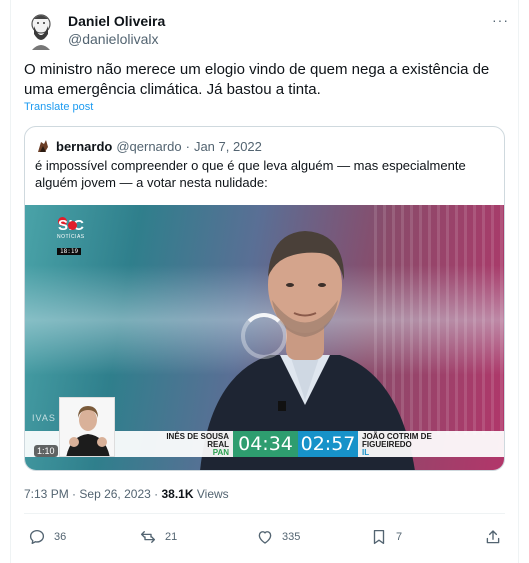 The width and height of the screenshot is (529, 563). I want to click on more-icon: ···, so click(500, 20).